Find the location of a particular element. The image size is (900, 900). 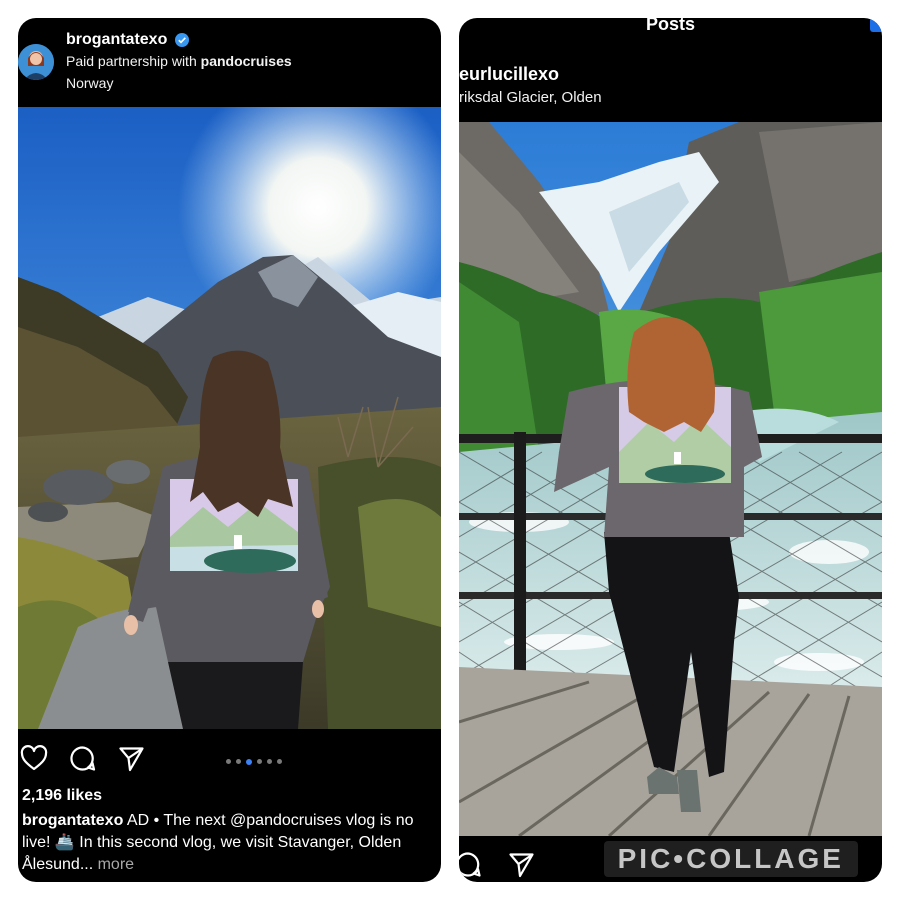

post-location: riksdal Glacier, Olden is located at coordinates (530, 97).